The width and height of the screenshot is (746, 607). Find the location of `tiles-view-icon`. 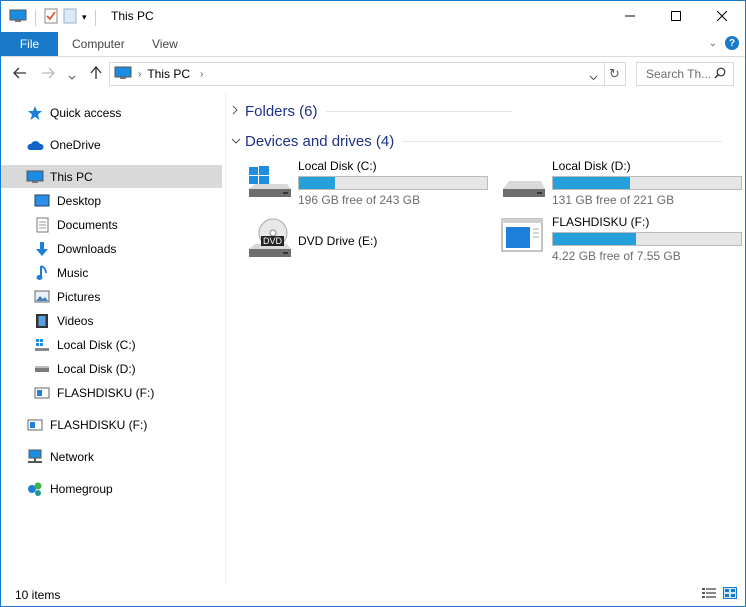

tiles-view-icon is located at coordinates (730, 594).